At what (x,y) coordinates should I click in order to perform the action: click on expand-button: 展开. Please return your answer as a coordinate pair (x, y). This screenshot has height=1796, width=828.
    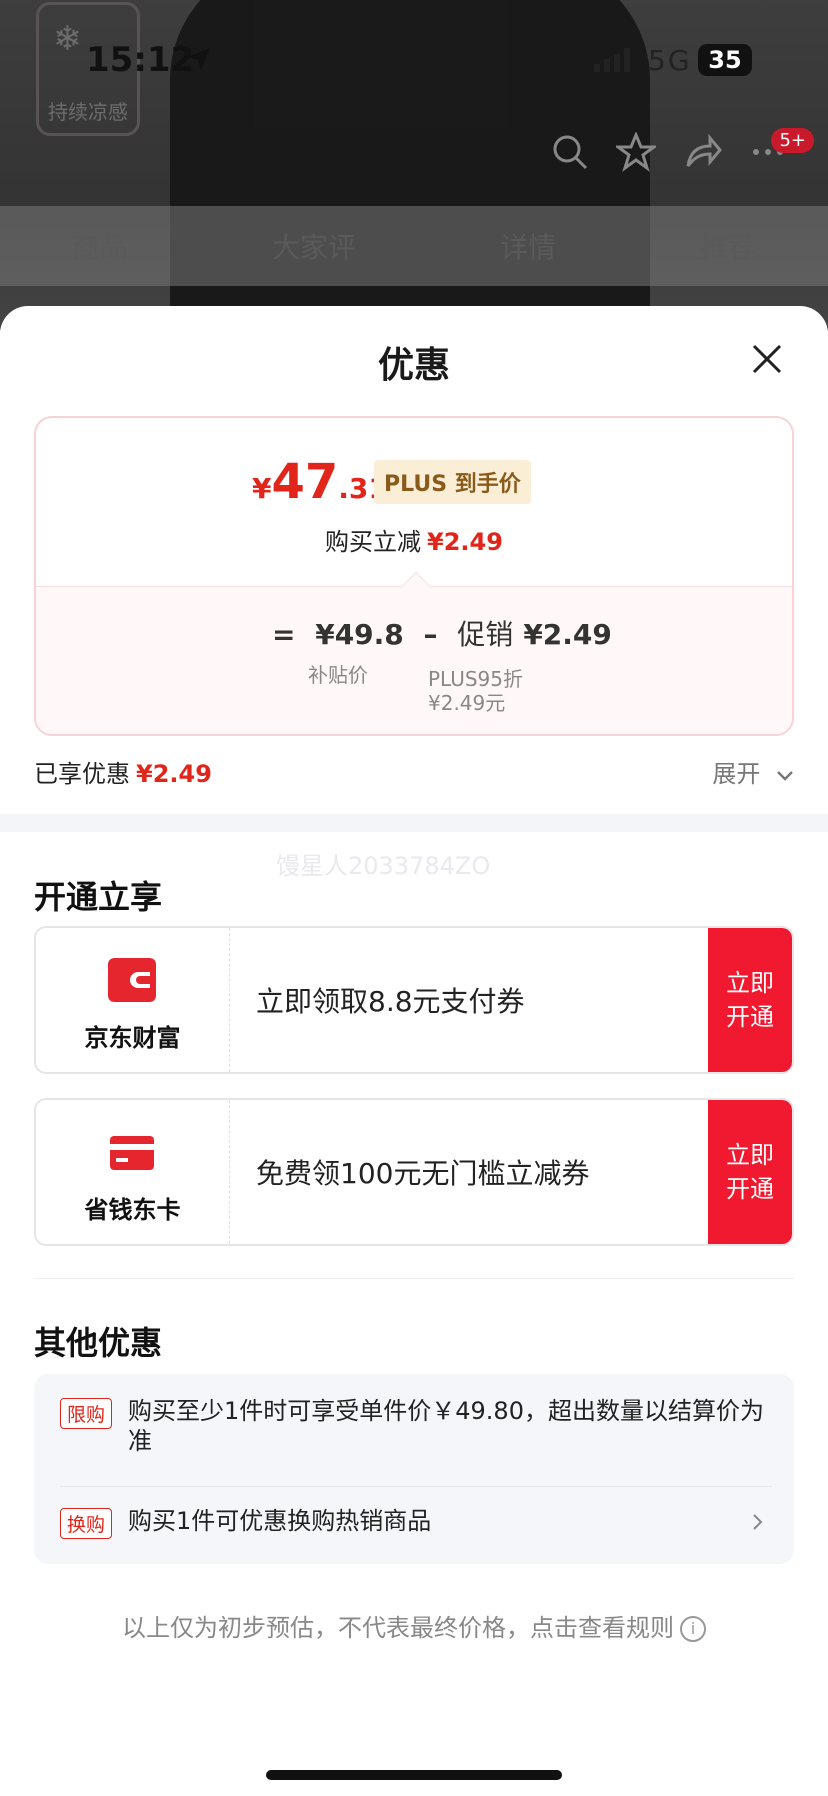
    Looking at the image, I should click on (753, 771).